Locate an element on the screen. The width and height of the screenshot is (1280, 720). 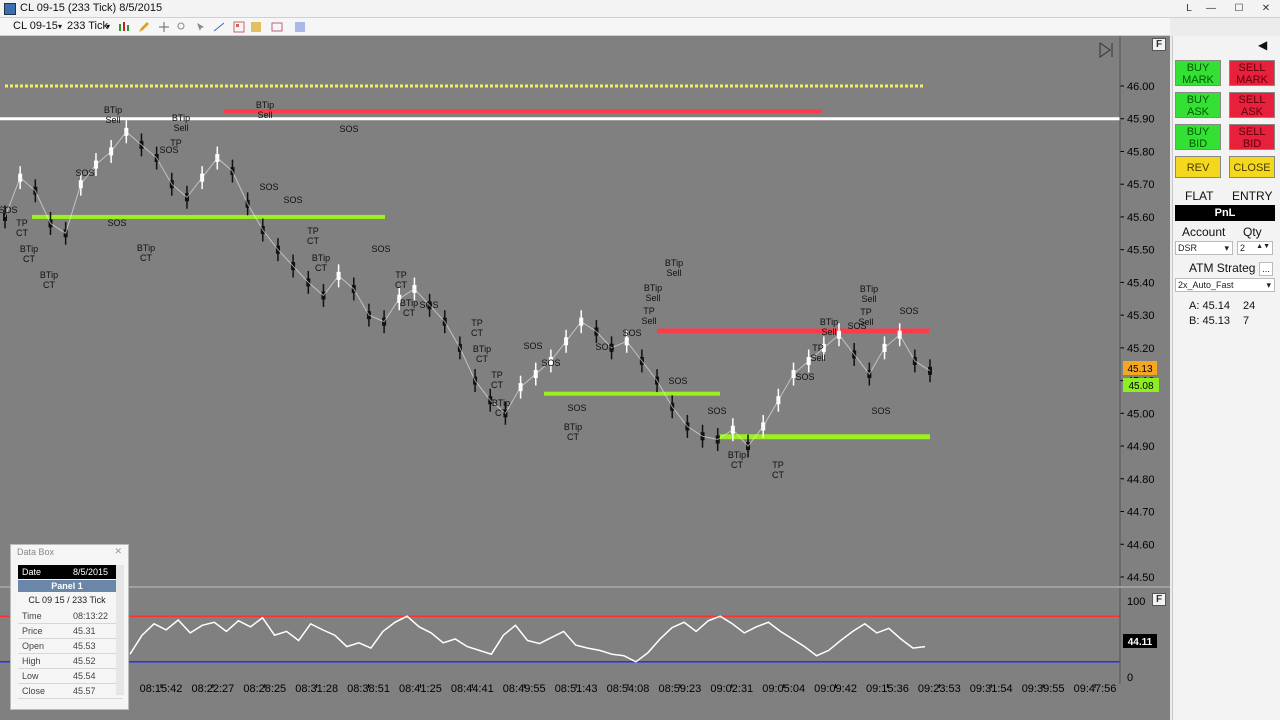
line-tool-icon is located at coordinates (219, 27).